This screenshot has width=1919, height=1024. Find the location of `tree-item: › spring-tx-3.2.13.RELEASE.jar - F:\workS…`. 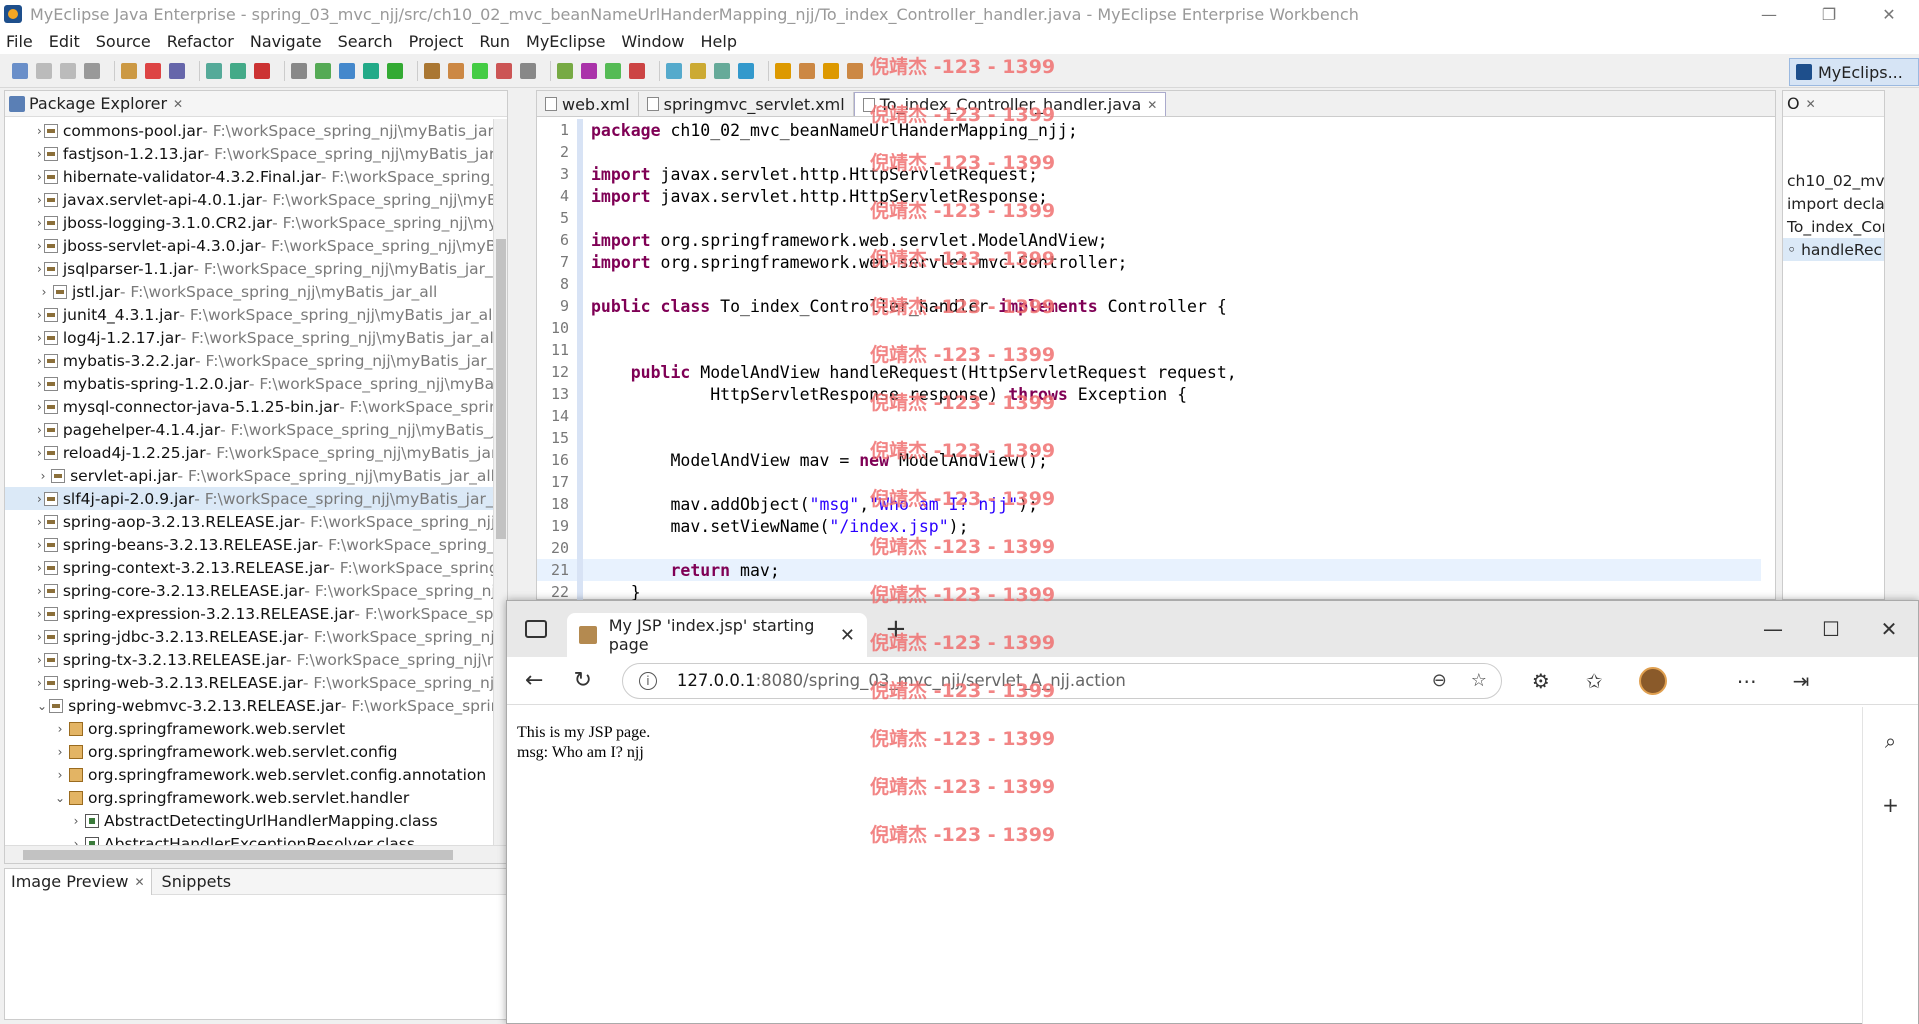

tree-item: › spring-tx-3.2.13.RELEASE.jar - F:\workS… is located at coordinates (250, 659).